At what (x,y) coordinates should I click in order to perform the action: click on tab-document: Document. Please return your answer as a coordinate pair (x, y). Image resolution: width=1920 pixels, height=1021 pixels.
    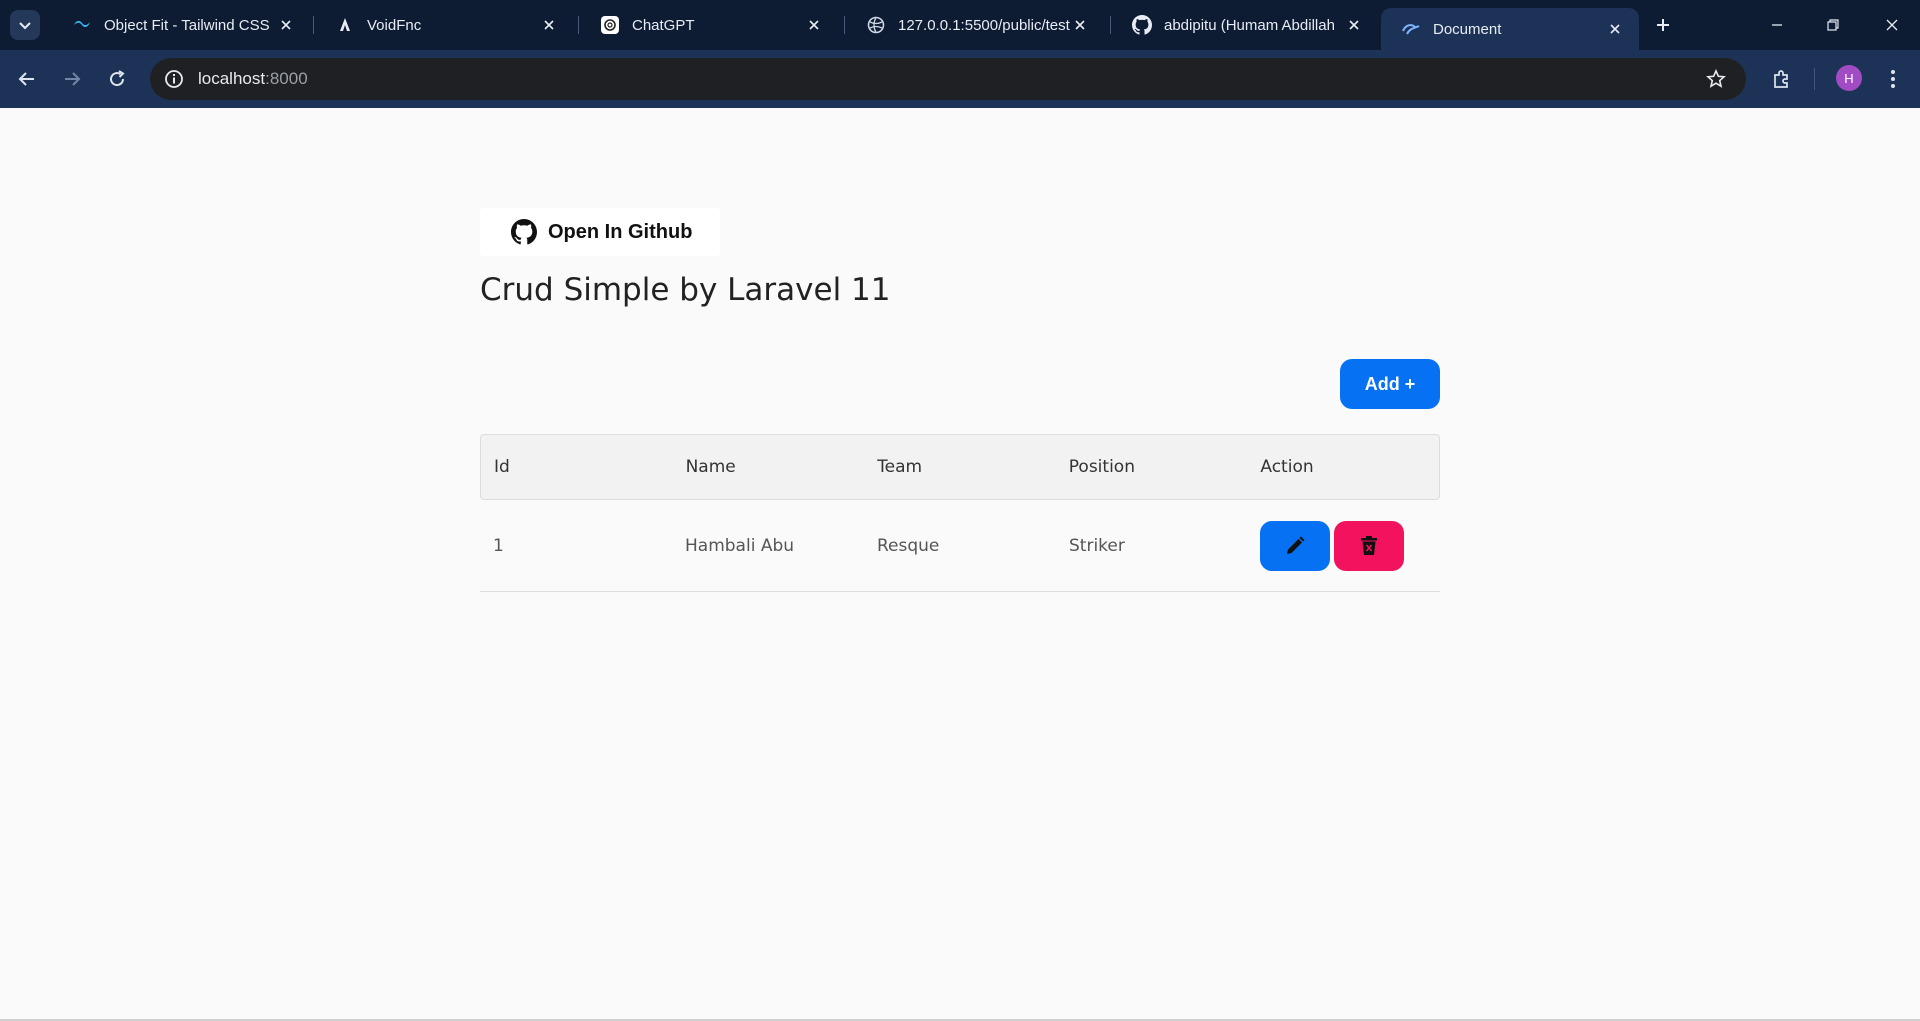
    Looking at the image, I should click on (1510, 29).